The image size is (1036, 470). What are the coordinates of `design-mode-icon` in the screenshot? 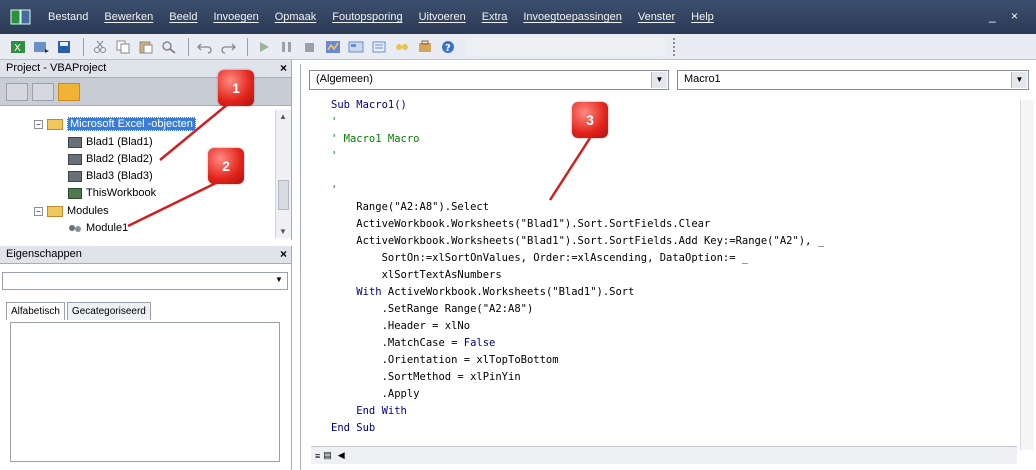 It's located at (333, 47).